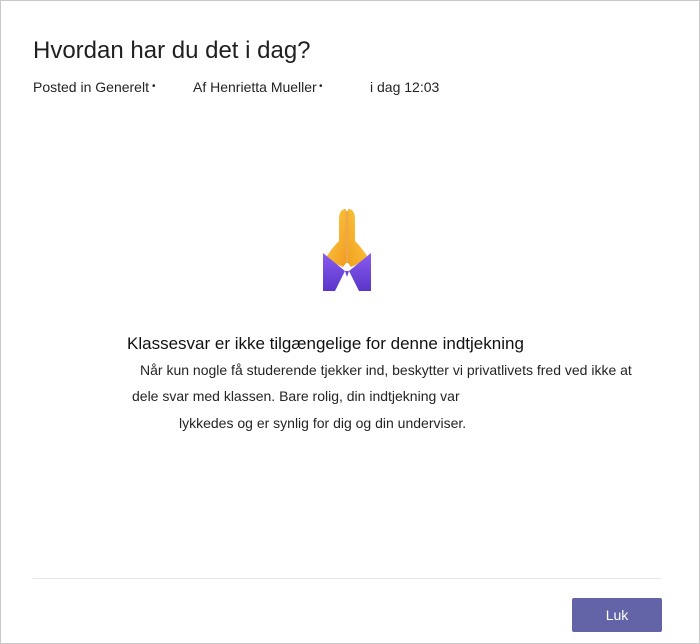 This screenshot has width=700, height=644. Describe the element at coordinates (347, 578) in the screenshot. I see `footer-divider` at that location.